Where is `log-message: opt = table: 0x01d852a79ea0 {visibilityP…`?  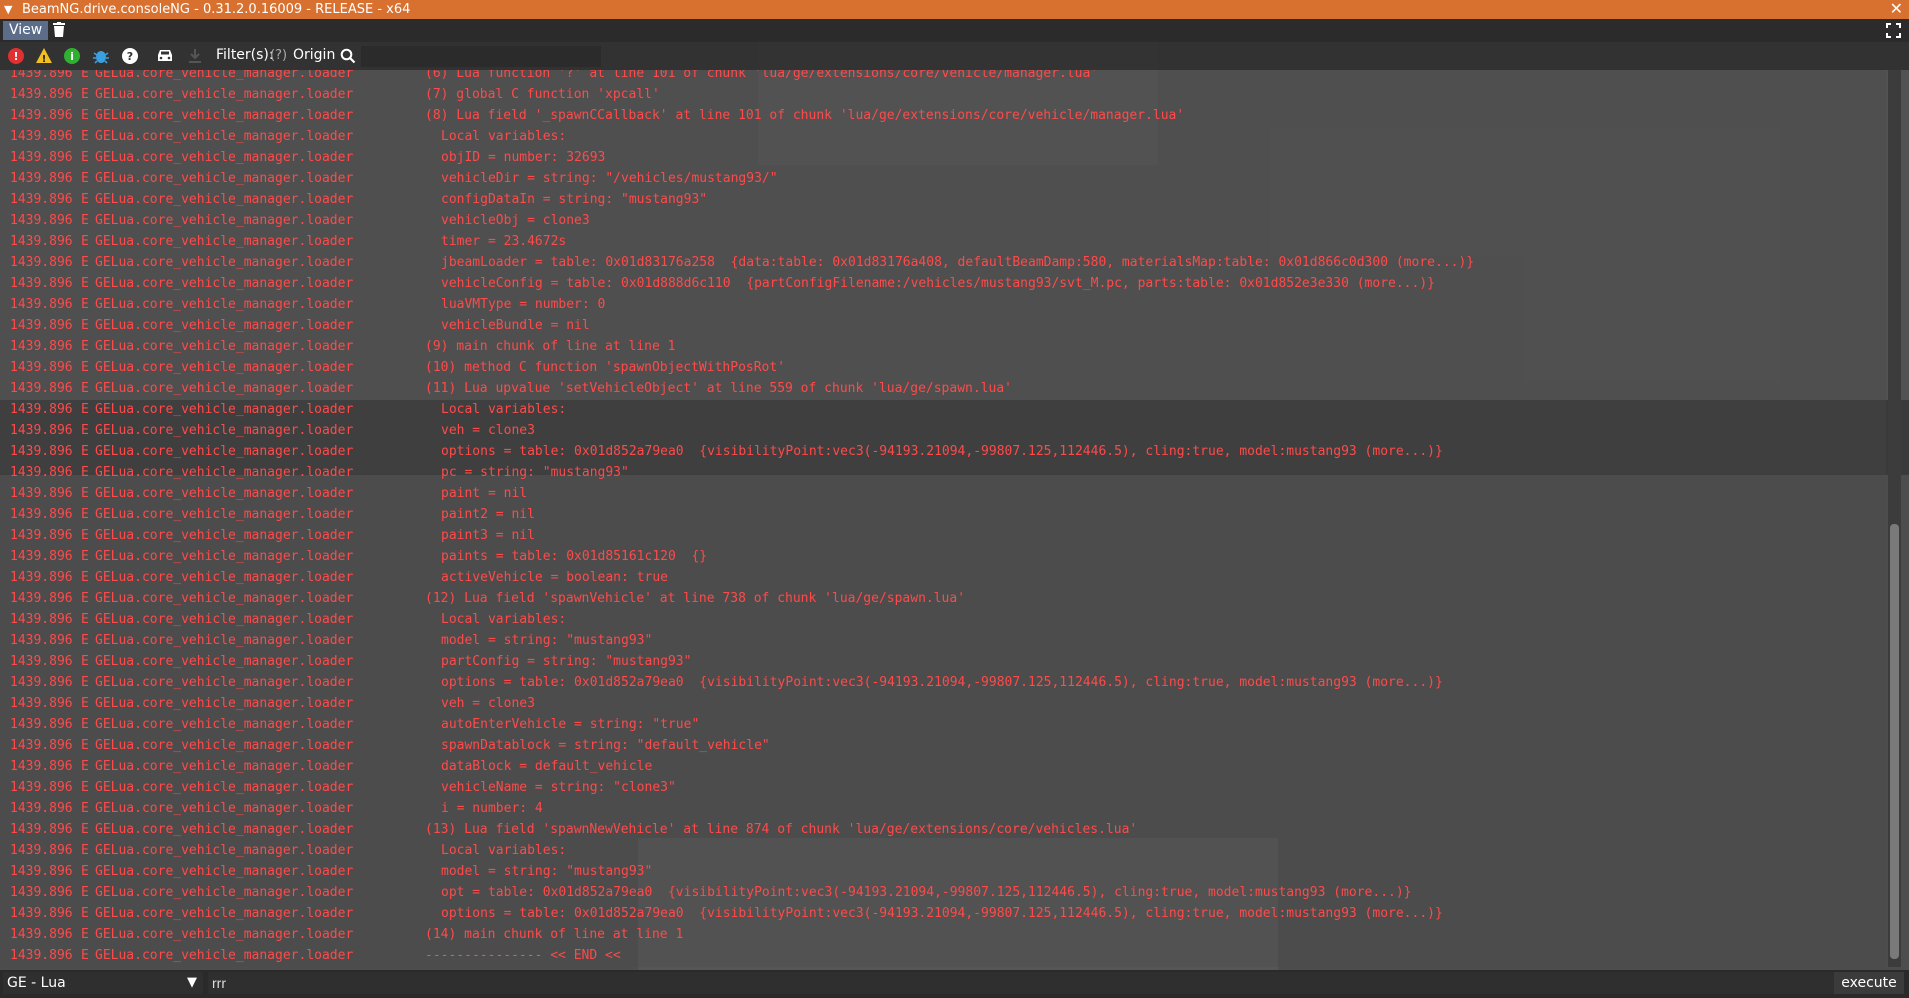
log-message: opt = table: 0x01d852a79ea0 {visibilityP… is located at coordinates (926, 892).